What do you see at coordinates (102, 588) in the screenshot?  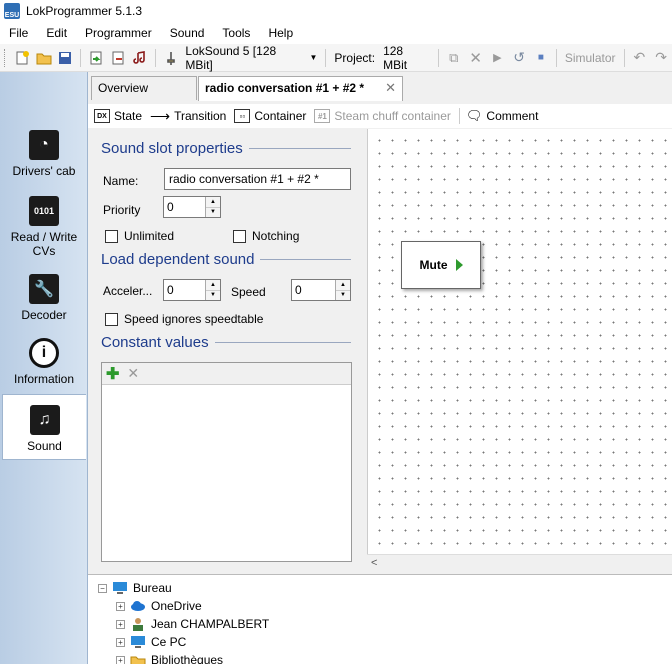 I see `collapse-icon: −` at bounding box center [102, 588].